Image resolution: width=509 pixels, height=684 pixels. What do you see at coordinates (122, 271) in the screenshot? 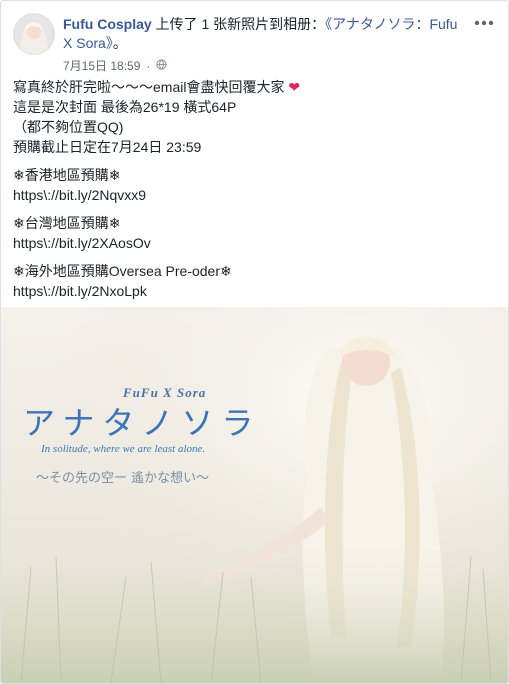
I see `os-preorder-title: ❄海外地區預購Oversea Pre-oder❄` at bounding box center [122, 271].